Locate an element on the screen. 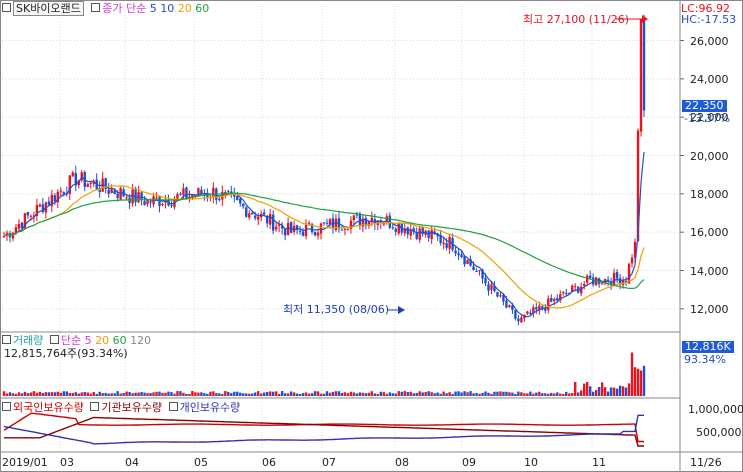 This screenshot has width=743, height=472. close-label: 종가 is located at coordinates (112, 8).